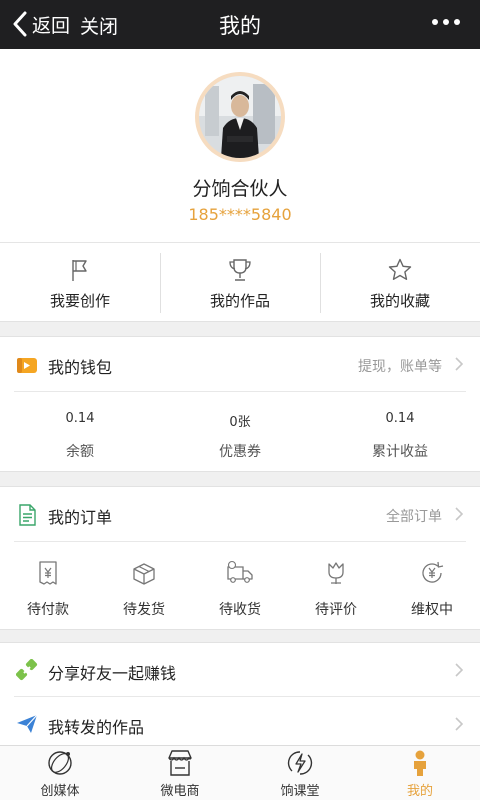 The width and height of the screenshot is (480, 800). I want to click on coupon-stat: 0张 优惠券, so click(240, 433).